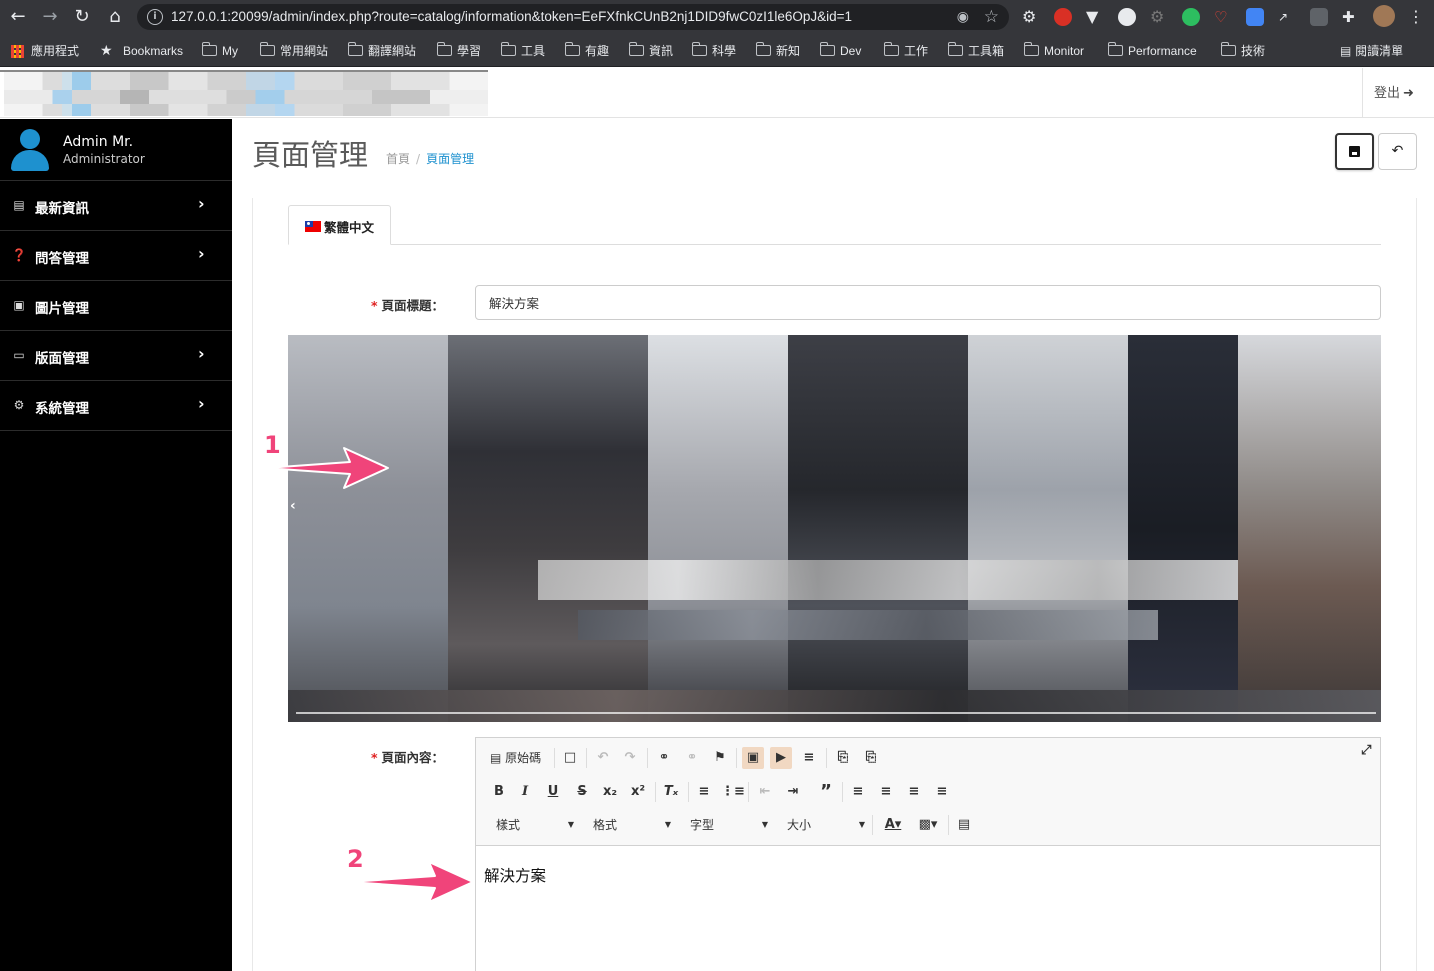 Image resolution: width=1434 pixels, height=971 pixels. Describe the element at coordinates (1152, 51) in the screenshot. I see `bookmark-folder: Performance` at that location.